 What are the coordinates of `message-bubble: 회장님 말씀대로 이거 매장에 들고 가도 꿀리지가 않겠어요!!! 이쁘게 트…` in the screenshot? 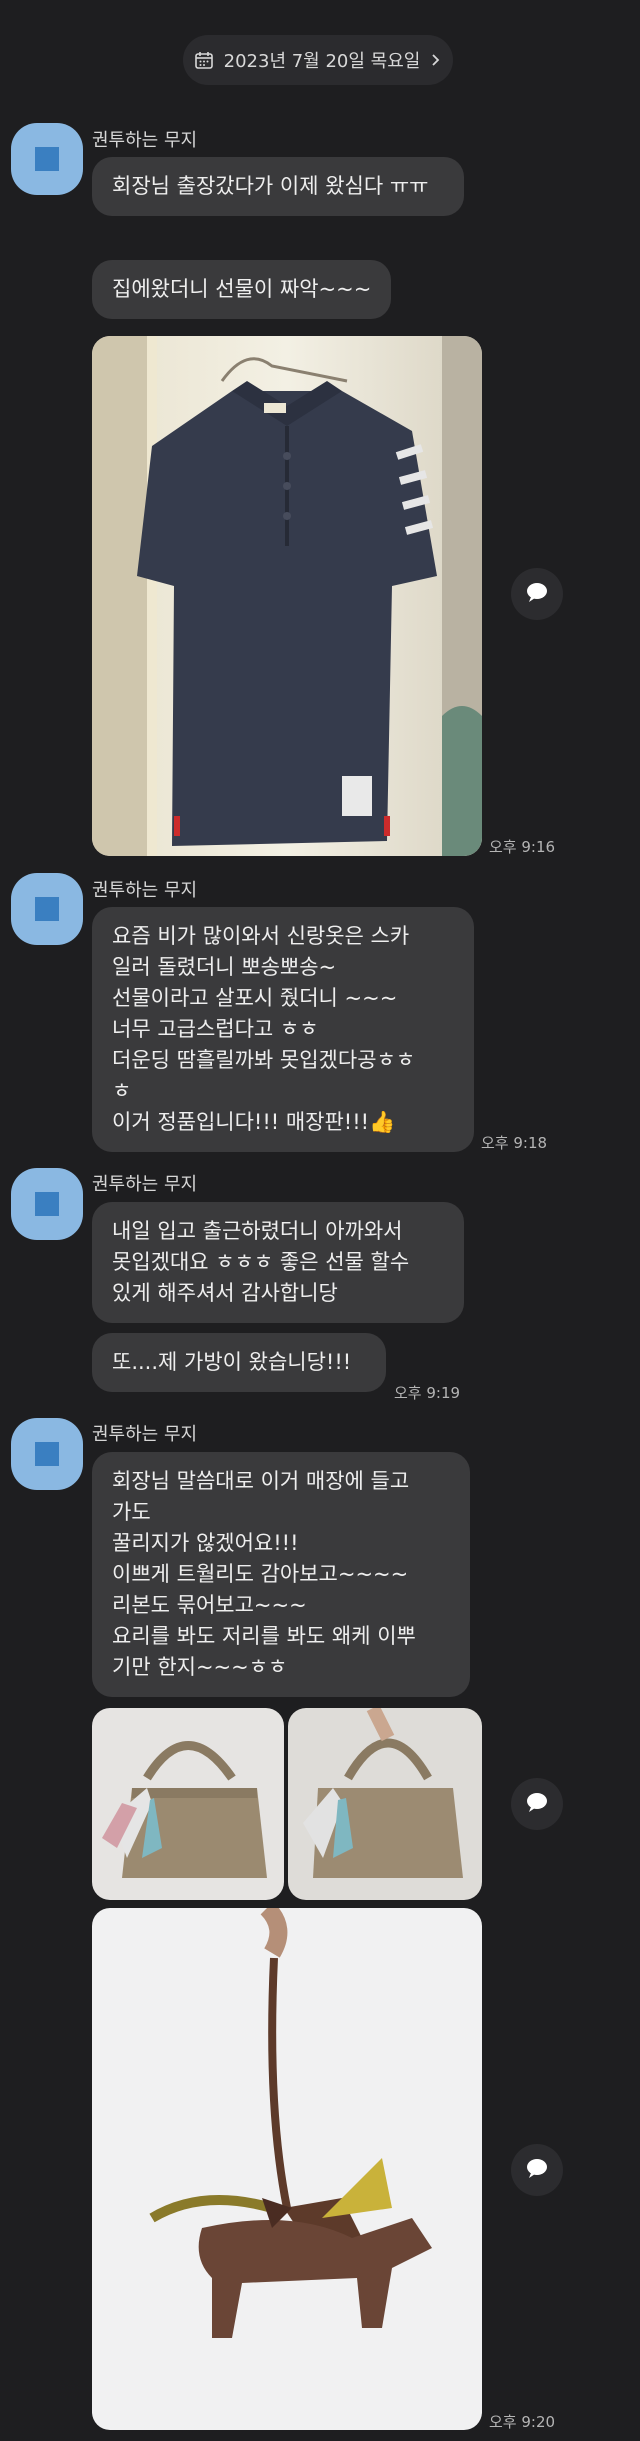 It's located at (281, 1574).